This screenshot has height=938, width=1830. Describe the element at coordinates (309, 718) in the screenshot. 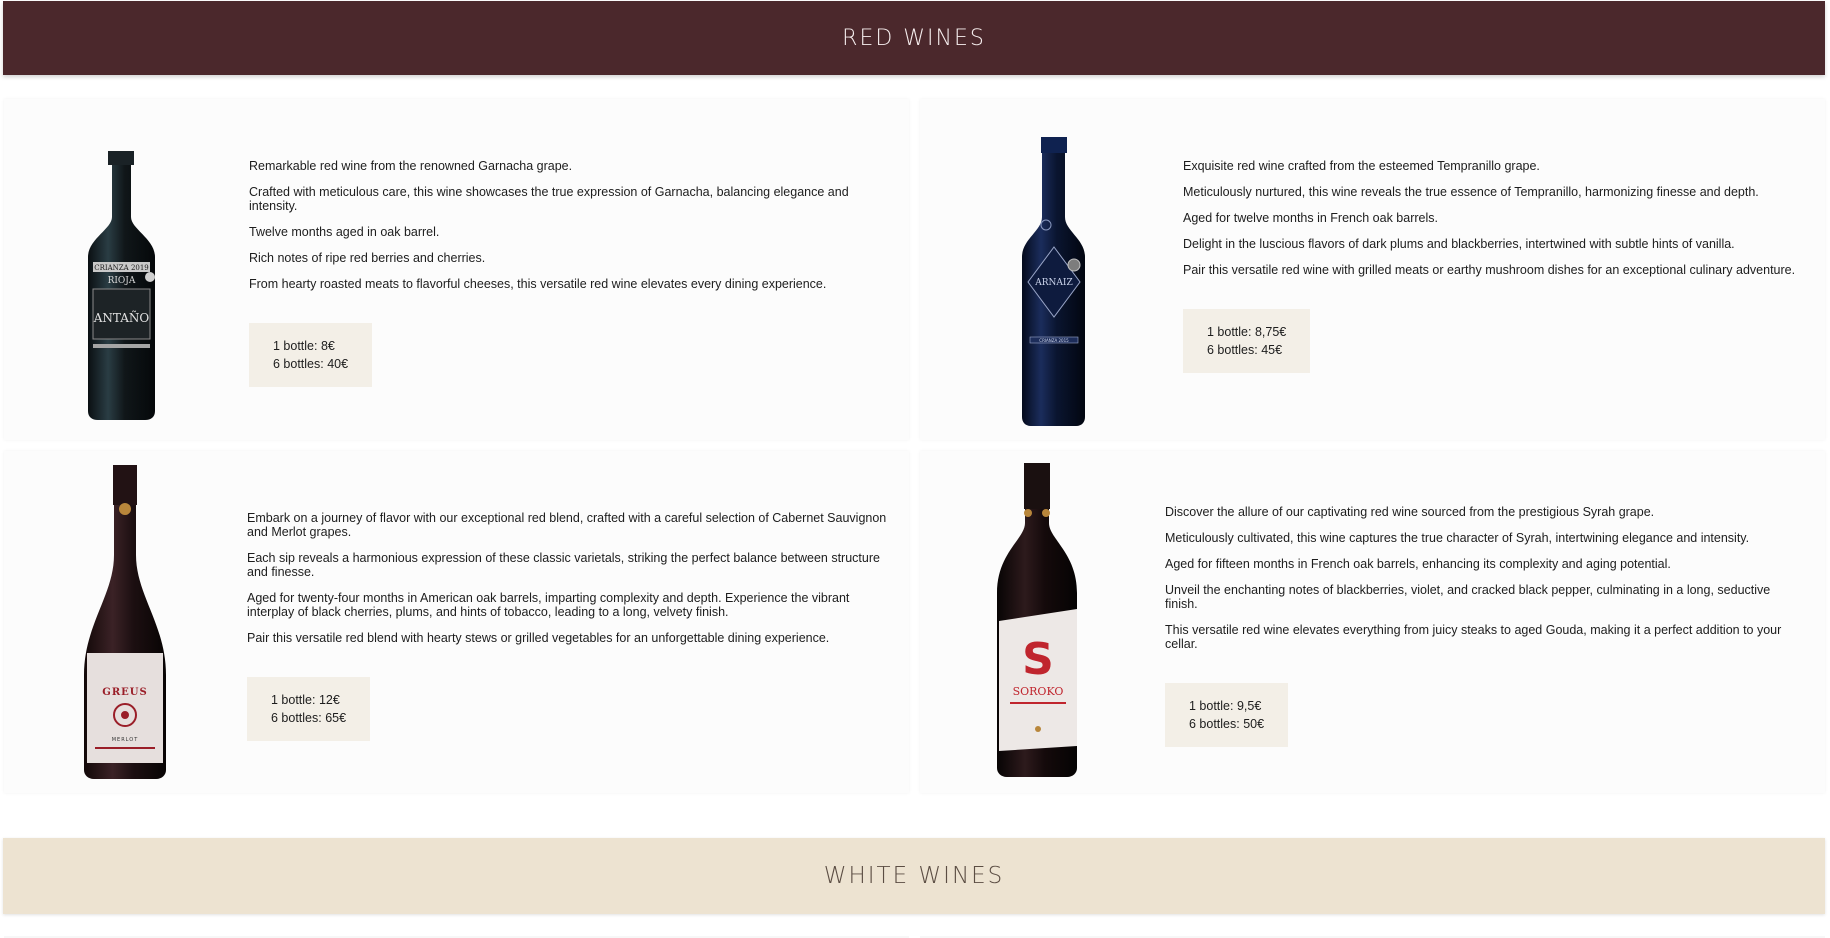

I see `price-six: 6 bottles: 65€` at that location.